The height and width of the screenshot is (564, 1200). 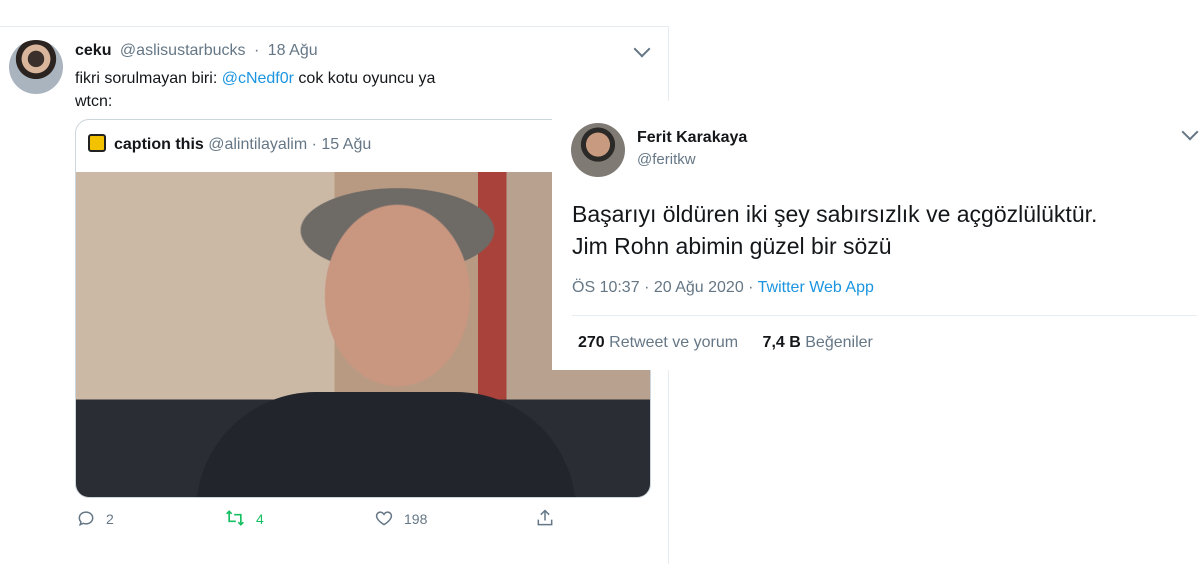 What do you see at coordinates (884, 315) in the screenshot?
I see `divider` at bounding box center [884, 315].